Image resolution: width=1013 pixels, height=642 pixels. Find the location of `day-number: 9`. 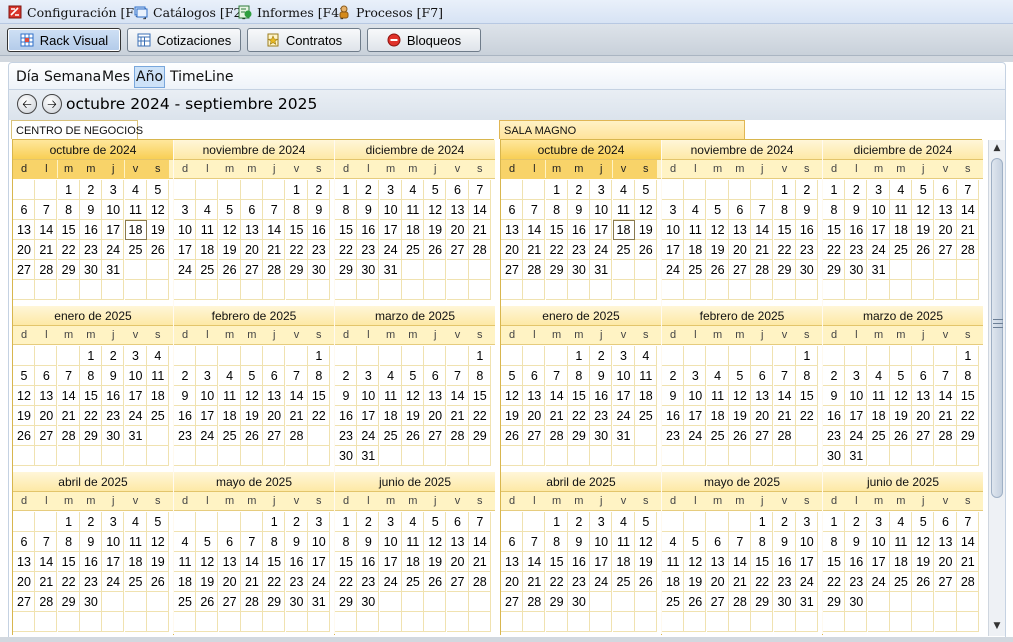

day-number: 9 is located at coordinates (856, 210).